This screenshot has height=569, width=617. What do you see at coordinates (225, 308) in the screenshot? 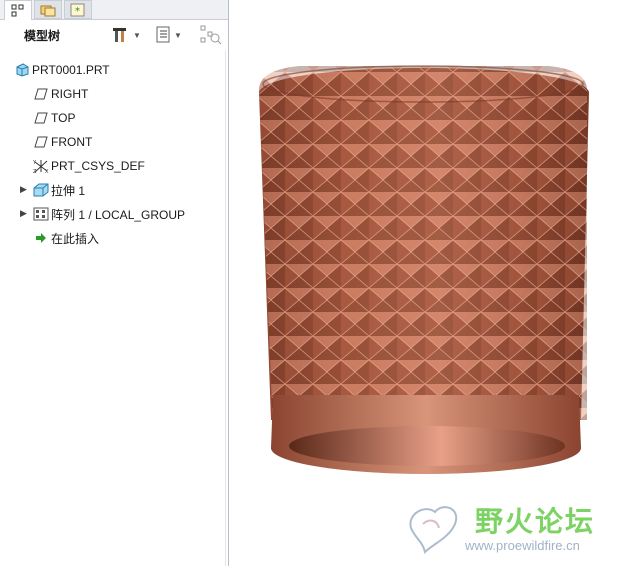
I see `panel-inner-border` at bounding box center [225, 308].